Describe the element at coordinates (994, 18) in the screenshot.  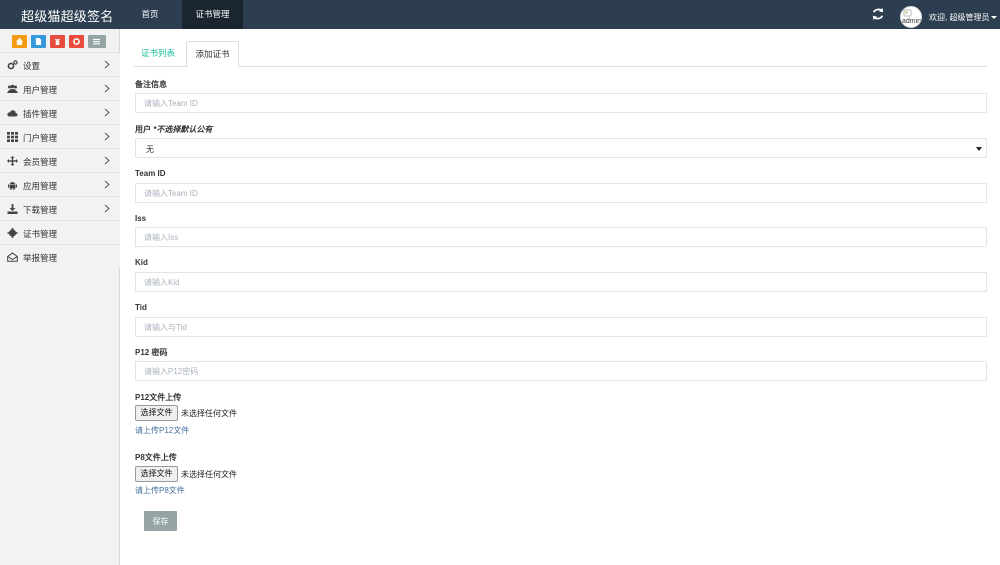
I see `caret-down-icon` at that location.